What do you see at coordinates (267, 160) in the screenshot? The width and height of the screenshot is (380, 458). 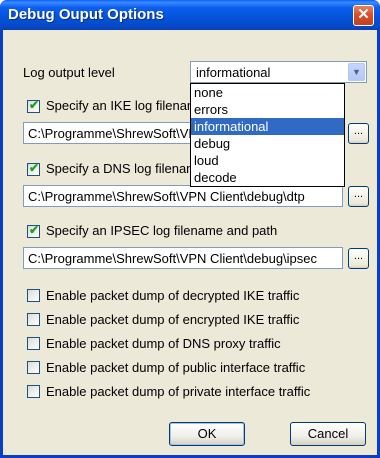 I see `dropdown-option-loud: loud` at bounding box center [267, 160].